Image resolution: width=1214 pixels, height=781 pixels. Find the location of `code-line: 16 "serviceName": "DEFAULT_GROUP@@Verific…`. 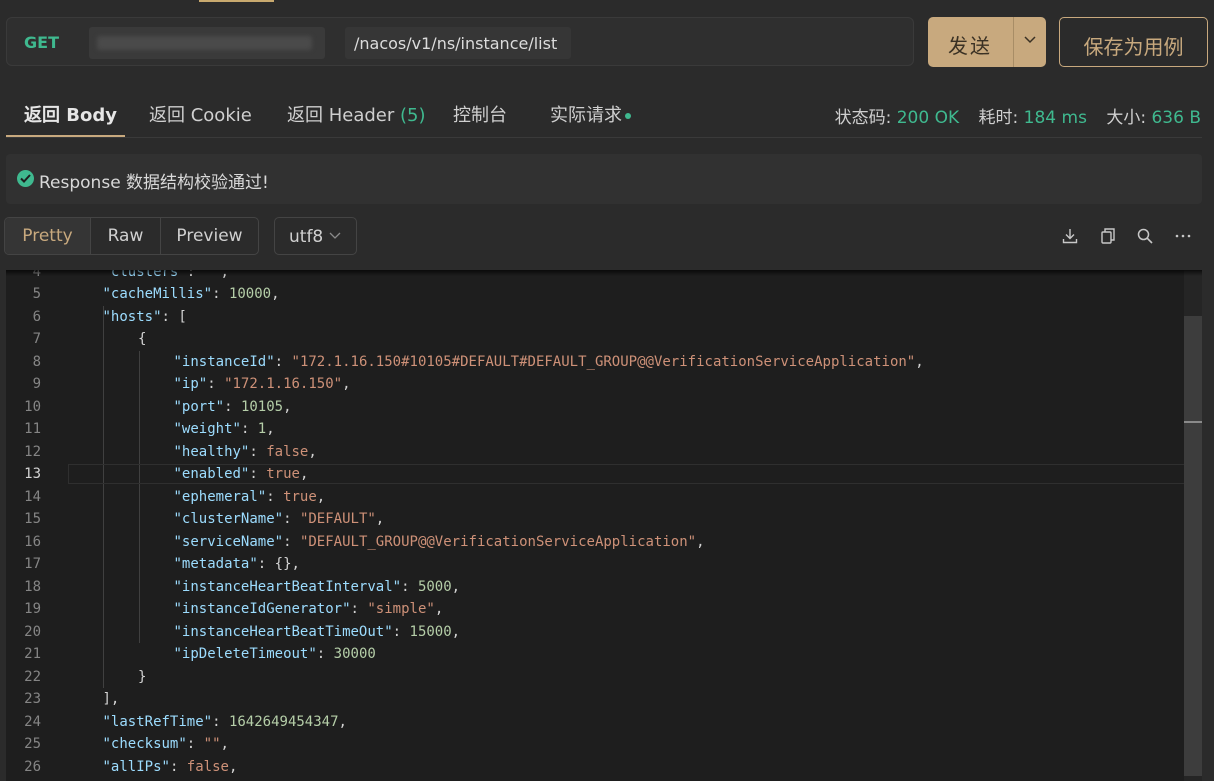

code-line: 16 "serviceName": "DEFAULT_GROUP@@Verific… is located at coordinates (595, 542).